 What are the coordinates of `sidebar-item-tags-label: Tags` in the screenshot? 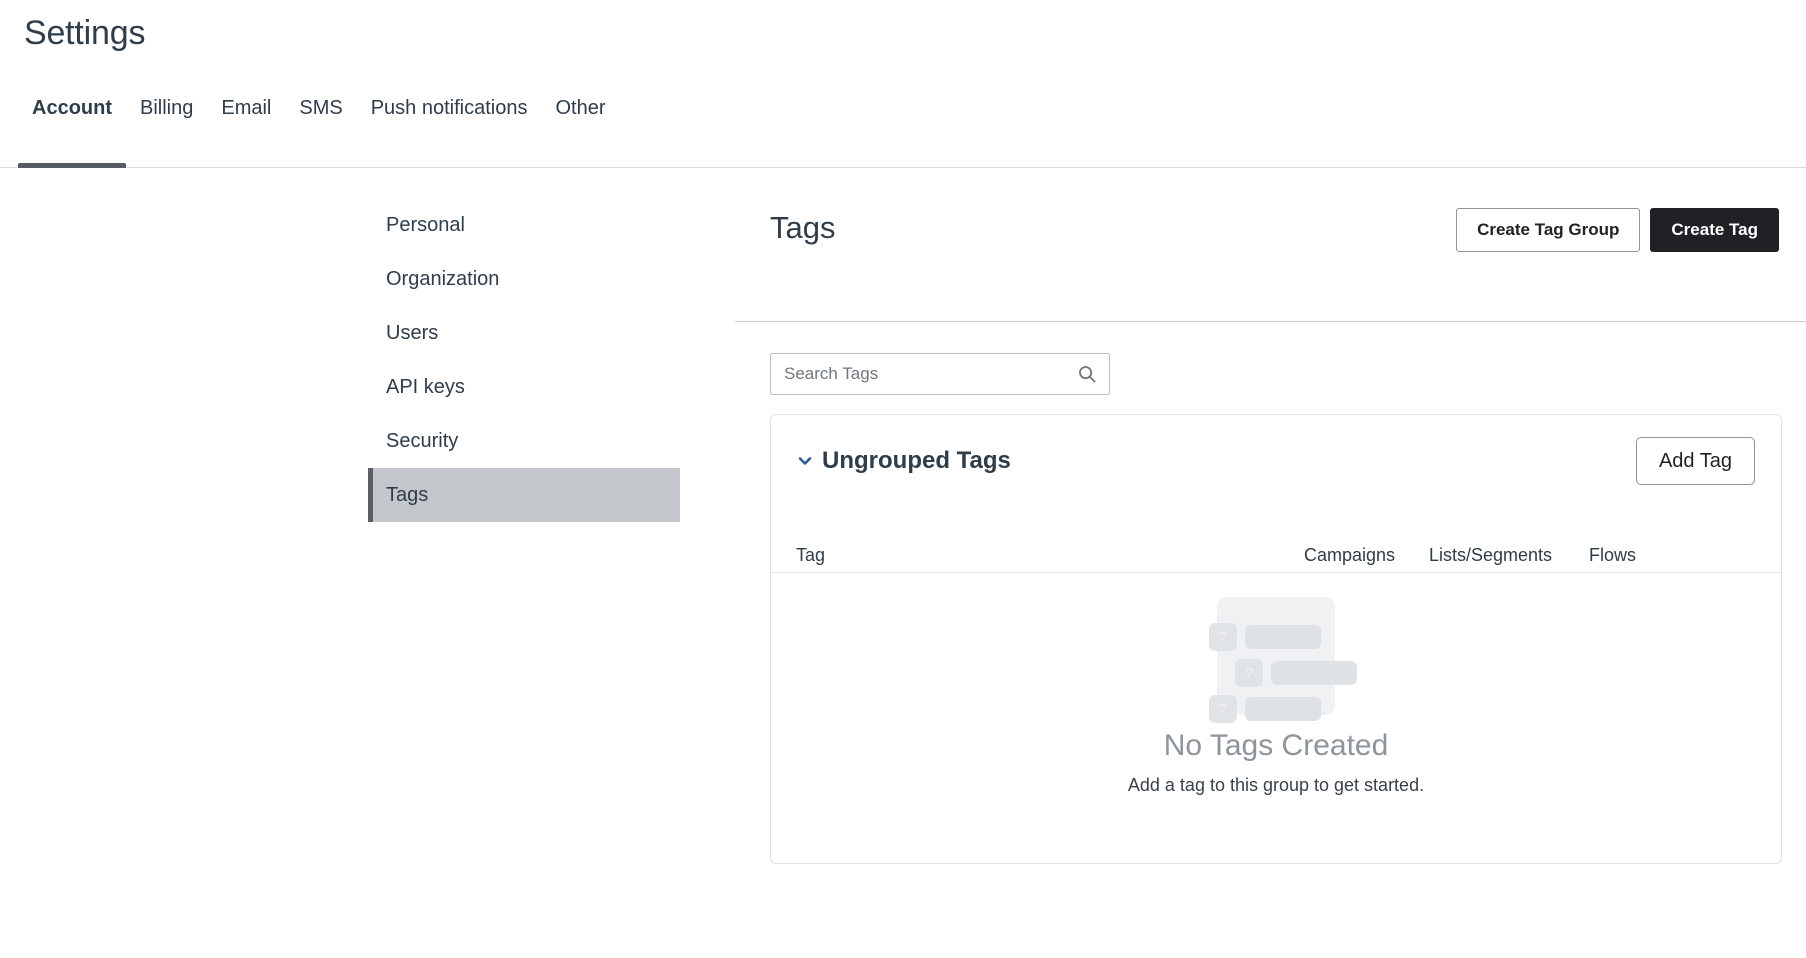 It's located at (407, 494).